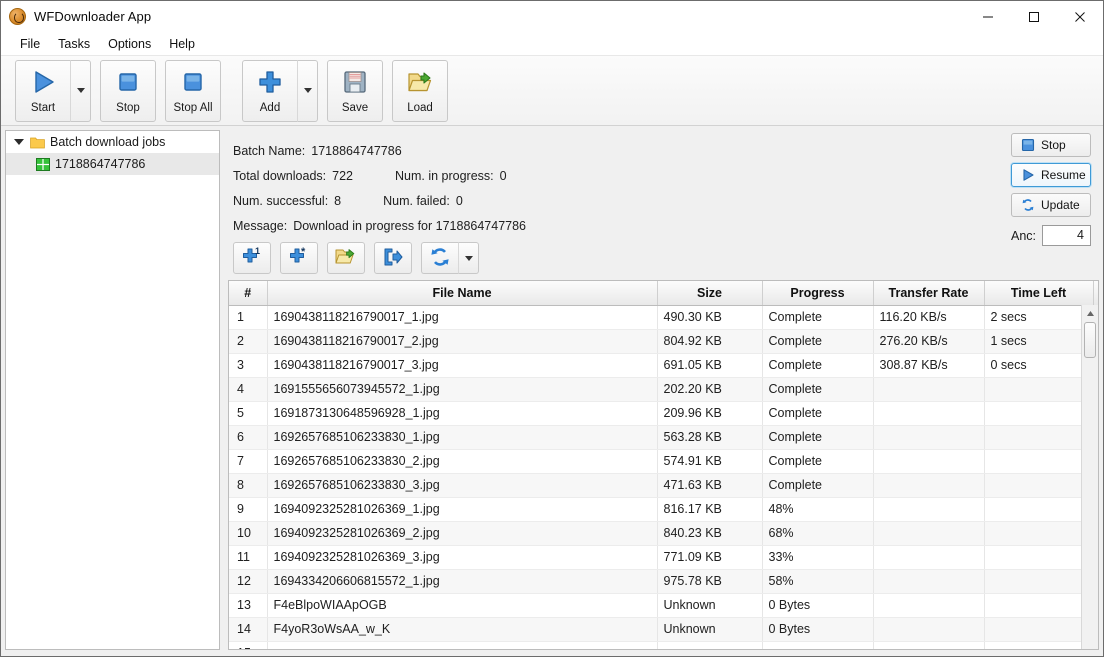 Image resolution: width=1104 pixels, height=657 pixels. What do you see at coordinates (818, 509) in the screenshot?
I see `progress-cell: 48%` at bounding box center [818, 509].